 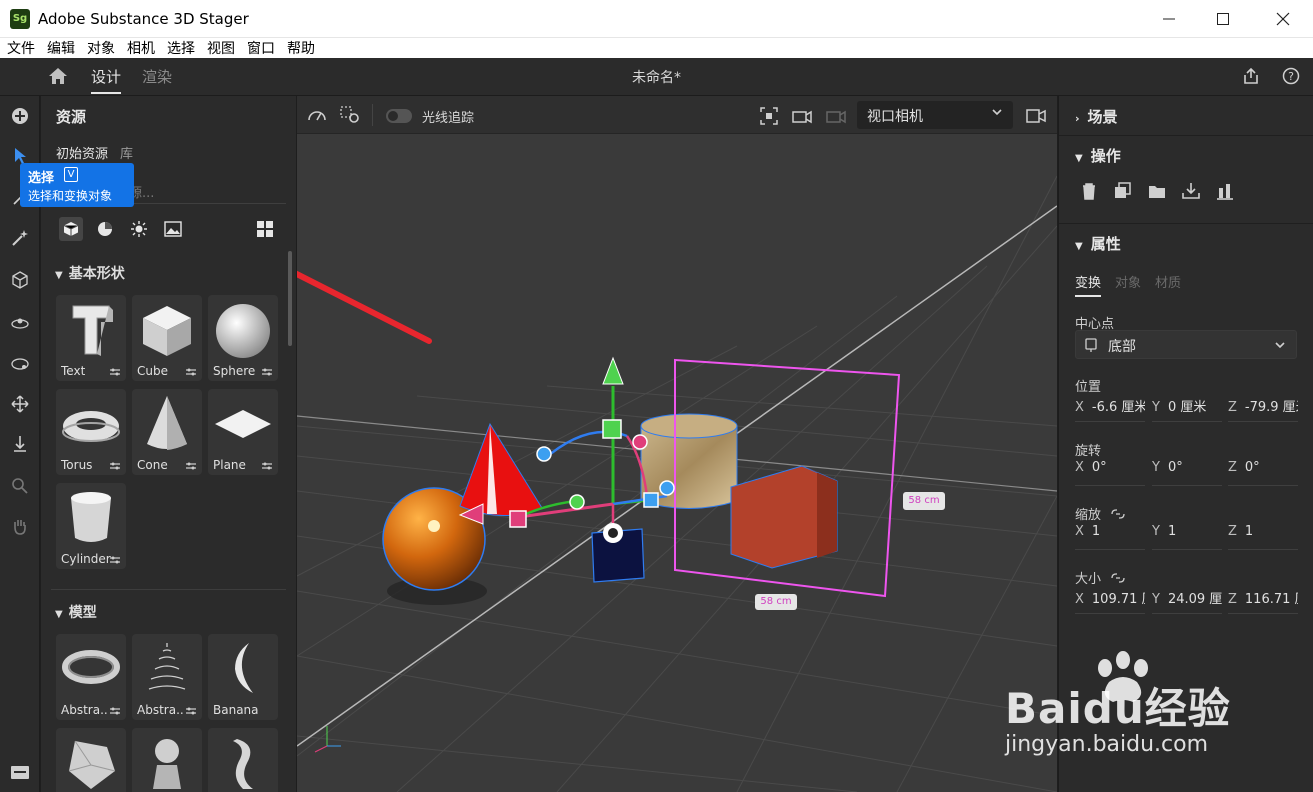 I want to click on size-z-field: Z116.71 厘, so click(x=1263, y=601).